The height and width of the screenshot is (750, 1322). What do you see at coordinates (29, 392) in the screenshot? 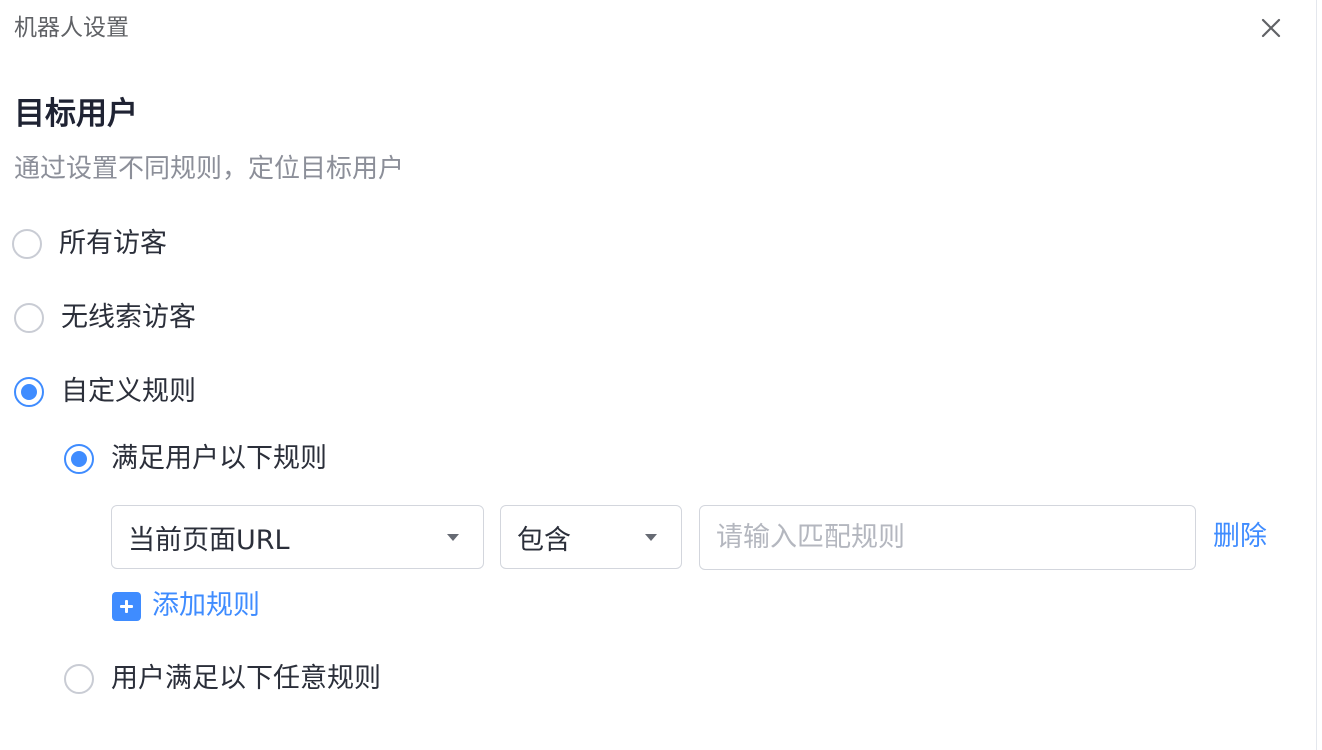
I see `radio-custom-rules` at bounding box center [29, 392].